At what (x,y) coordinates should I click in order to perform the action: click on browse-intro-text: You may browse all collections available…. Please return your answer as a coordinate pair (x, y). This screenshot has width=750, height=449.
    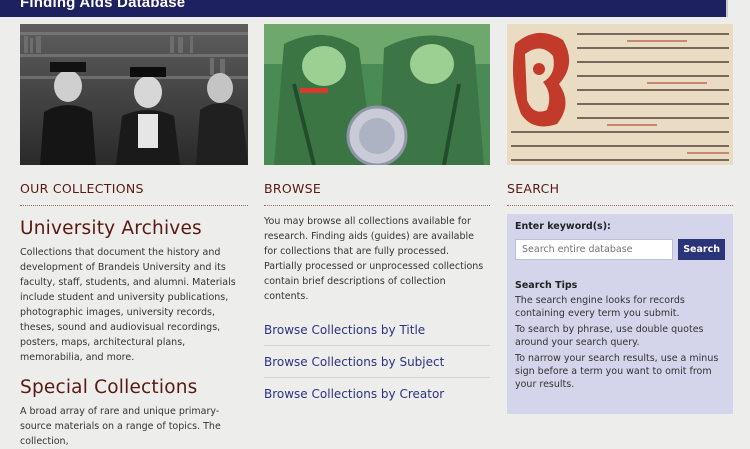
    Looking at the image, I should click on (374, 259).